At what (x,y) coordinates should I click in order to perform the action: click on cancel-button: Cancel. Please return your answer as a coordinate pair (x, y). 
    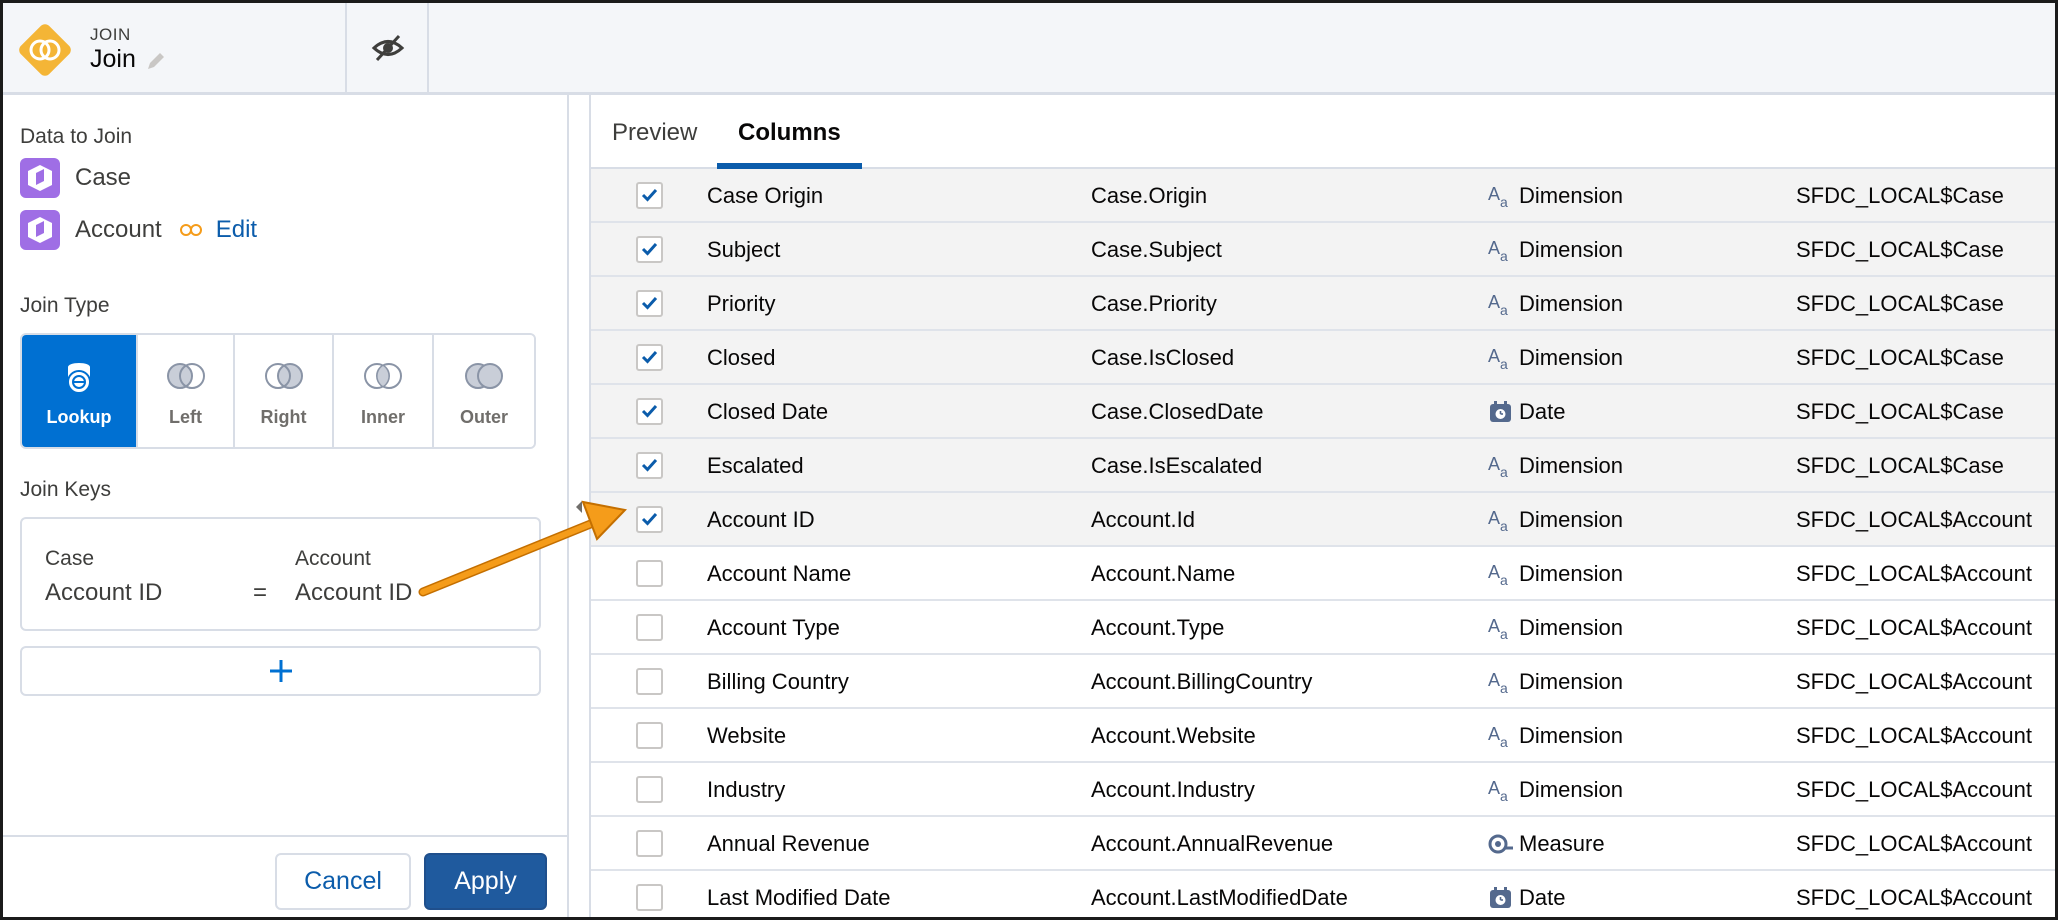
    Looking at the image, I should click on (343, 881).